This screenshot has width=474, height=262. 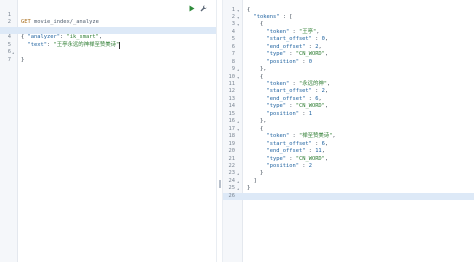 I want to click on response-line-text: "position" : 1, so click(x=279, y=114).